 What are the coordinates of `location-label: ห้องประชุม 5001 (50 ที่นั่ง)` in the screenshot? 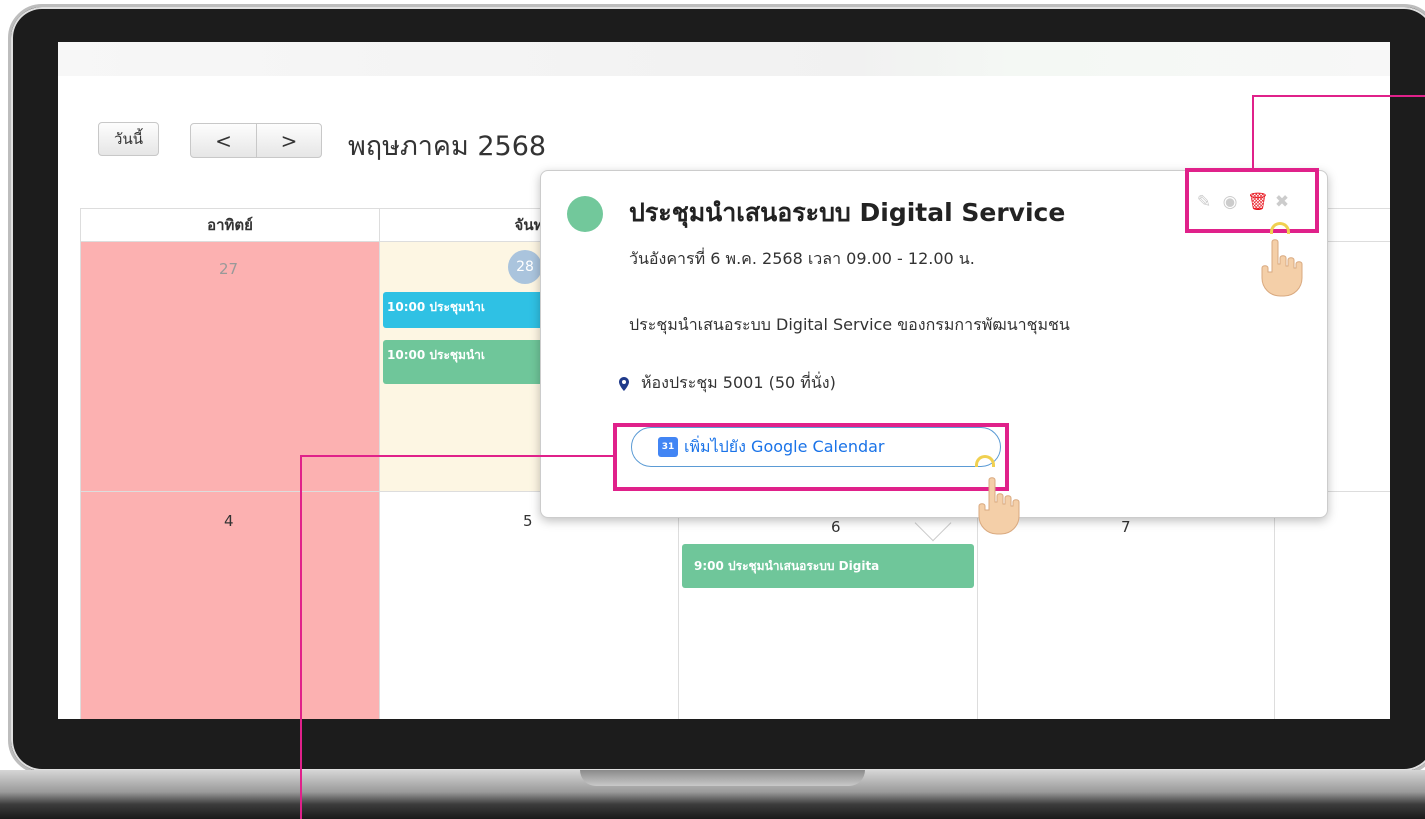 It's located at (738, 382).